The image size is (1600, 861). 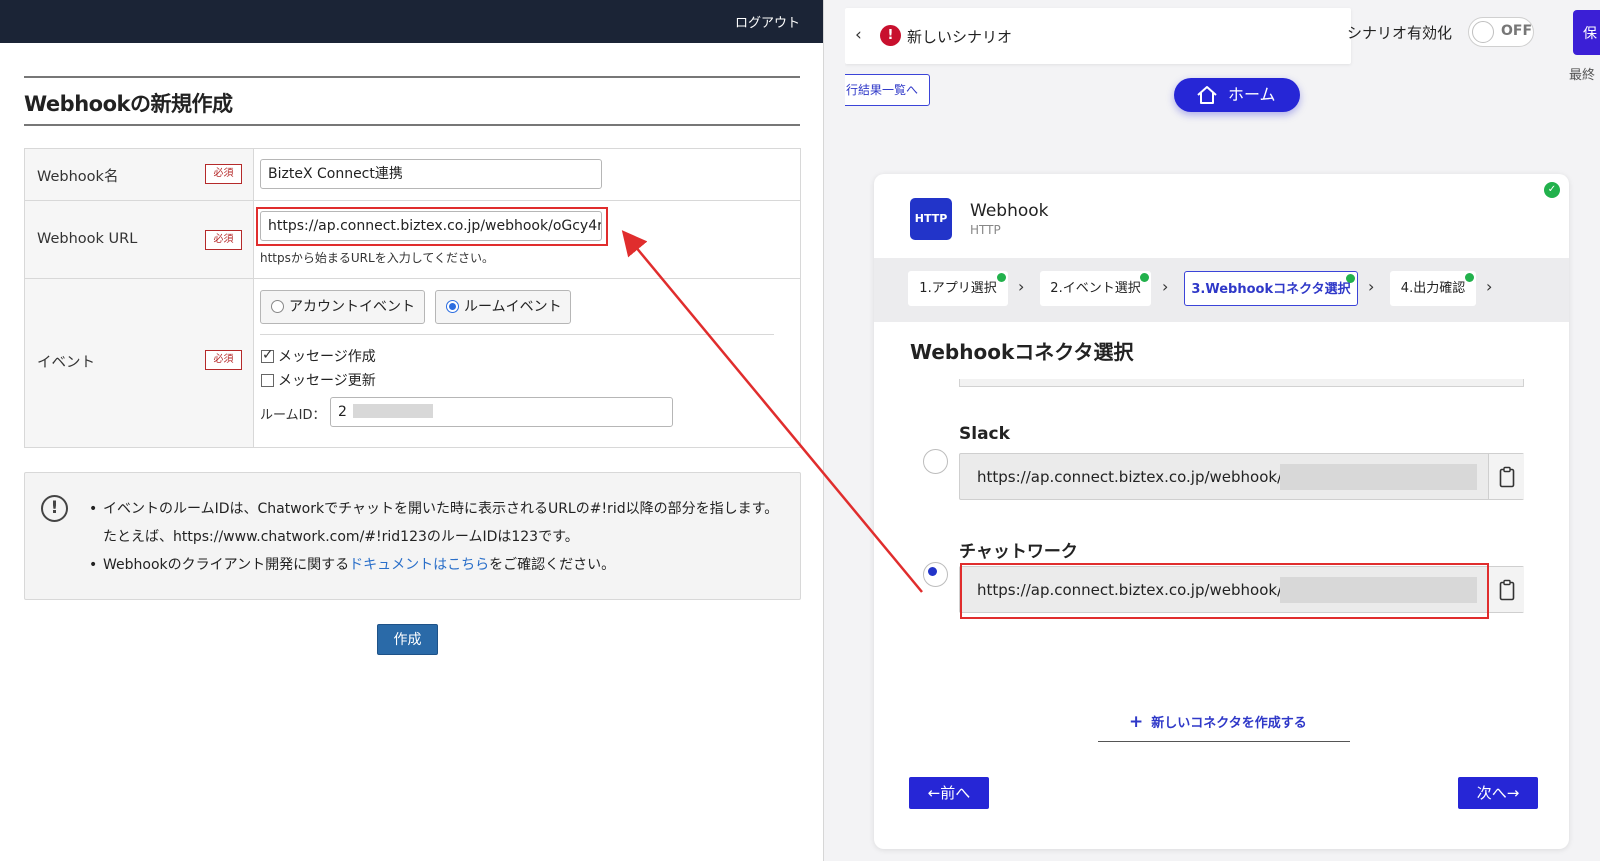 I want to click on create-button: 作成, so click(x=407, y=639).